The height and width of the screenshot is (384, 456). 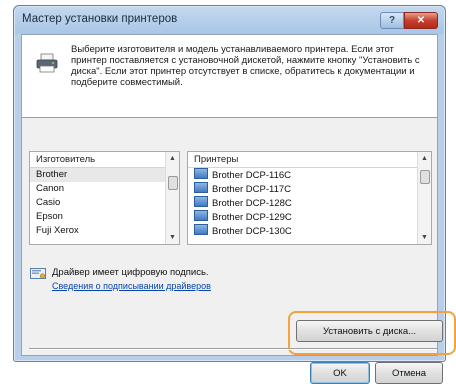 I want to click on close-button: ✕, so click(x=421, y=20).